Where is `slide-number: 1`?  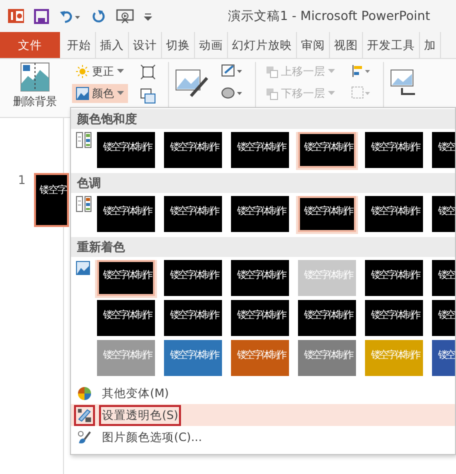 slide-number: 1 is located at coordinates (22, 180).